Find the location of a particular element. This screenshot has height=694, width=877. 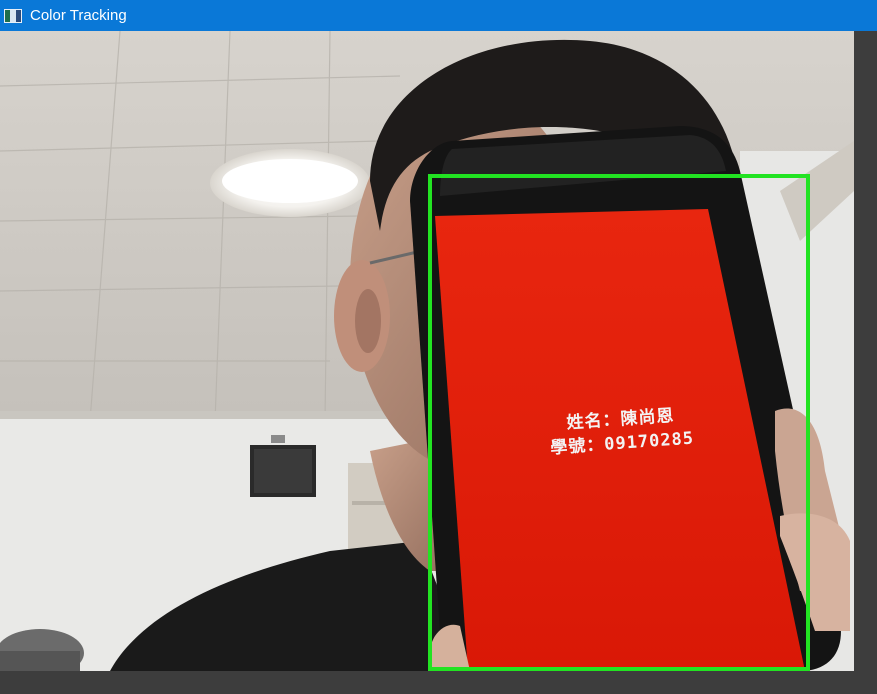

window-title: Color Tracking is located at coordinates (78, 15).